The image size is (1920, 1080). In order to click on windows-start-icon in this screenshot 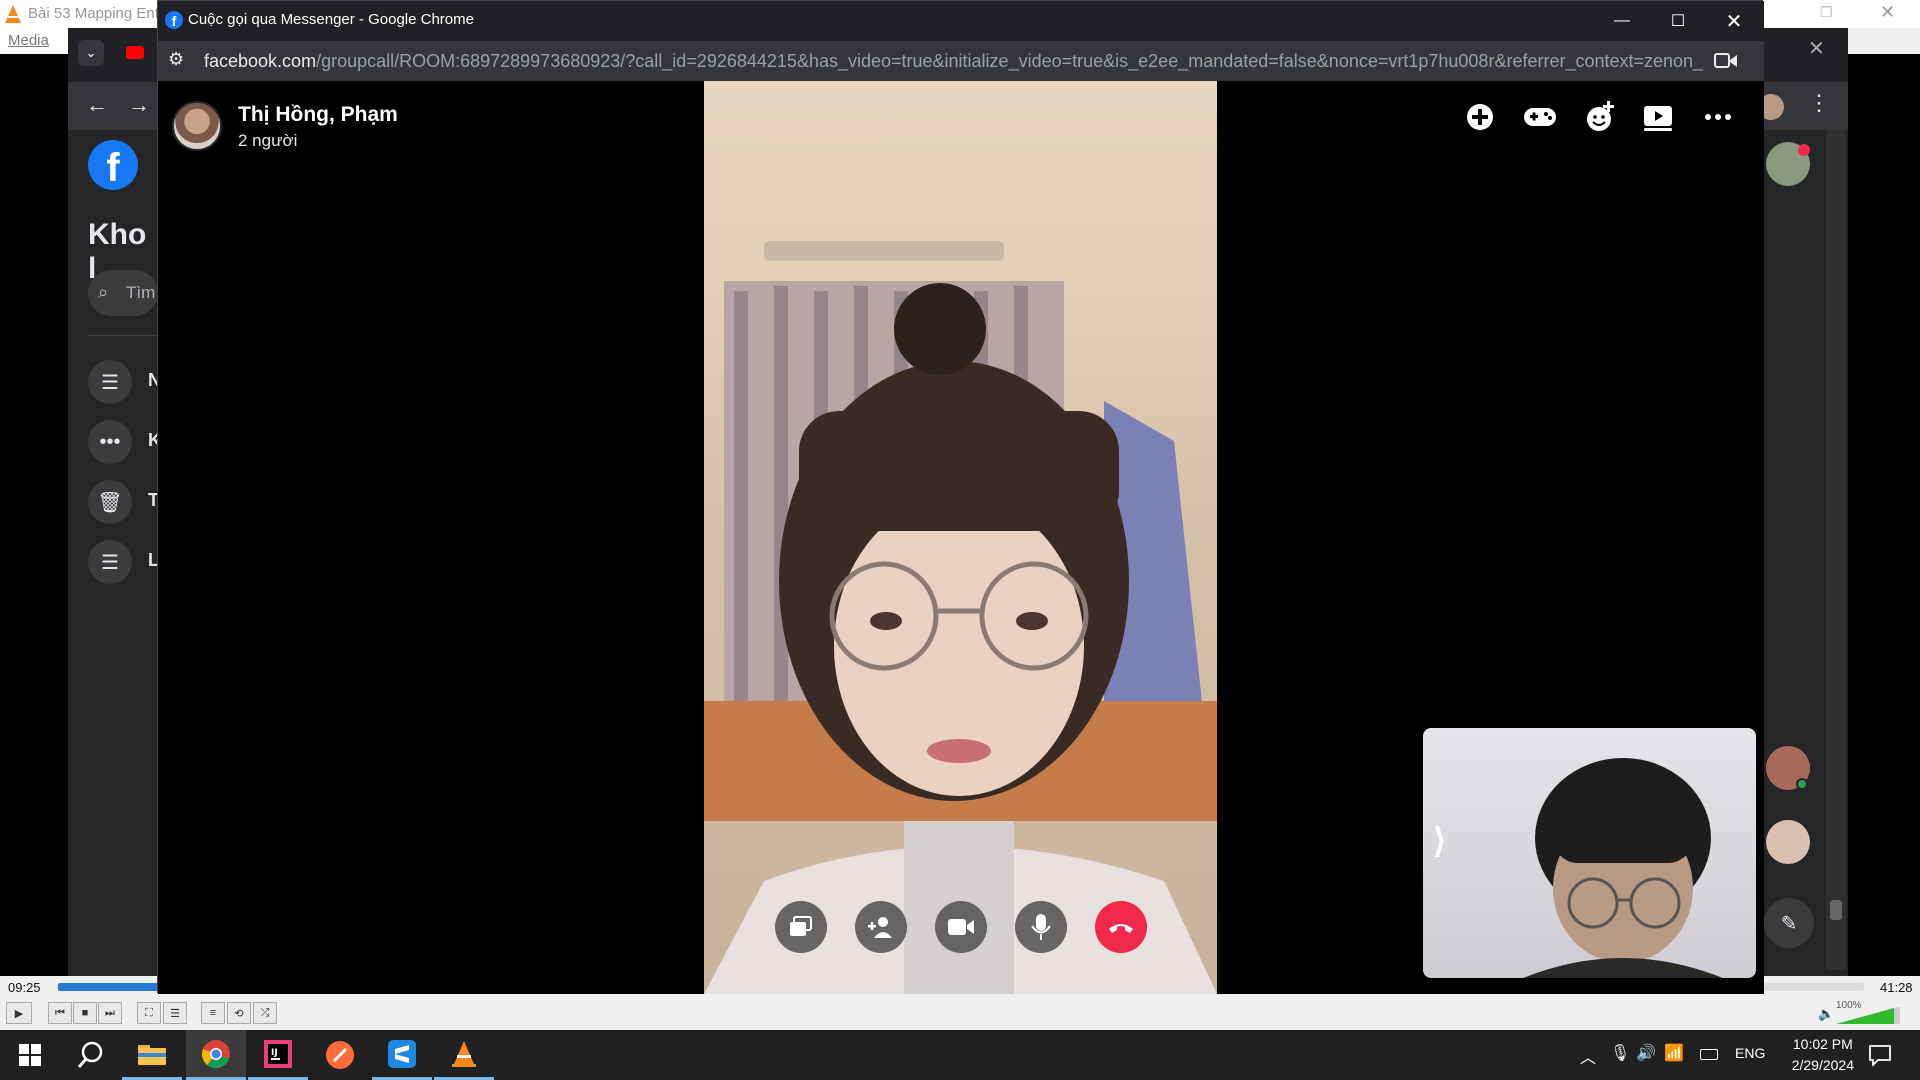, I will do `click(30, 1055)`.